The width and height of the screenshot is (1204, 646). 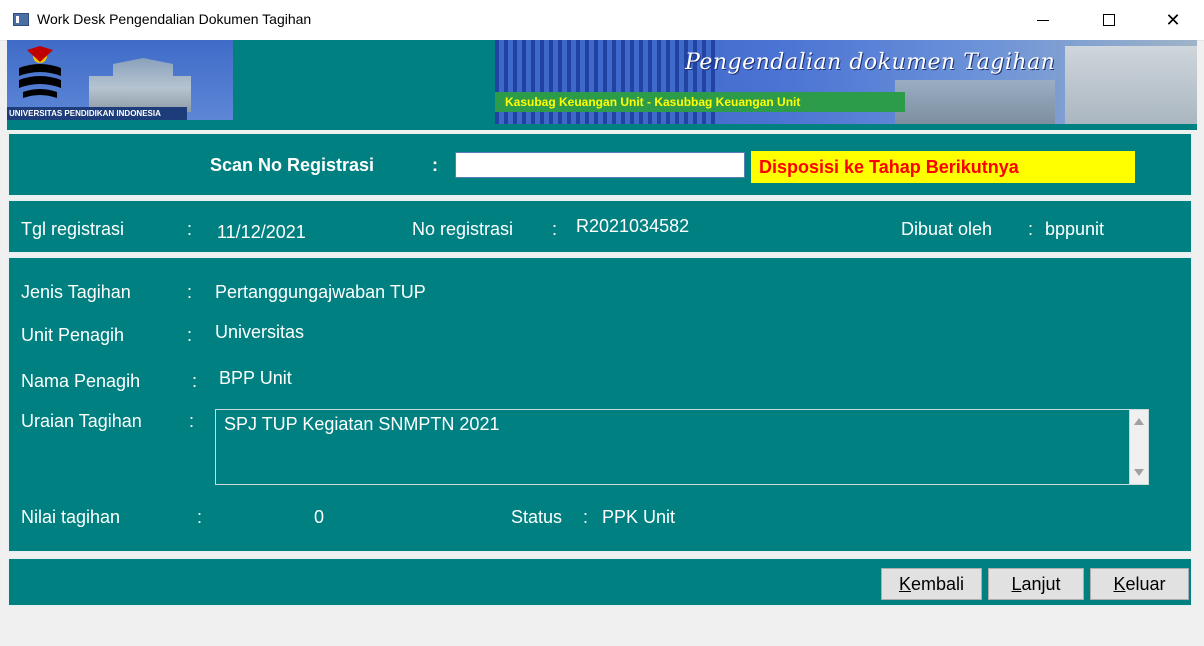 What do you see at coordinates (943, 167) in the screenshot?
I see `disposisi-status-label: Disposisi ke Tahap Berikutnya` at bounding box center [943, 167].